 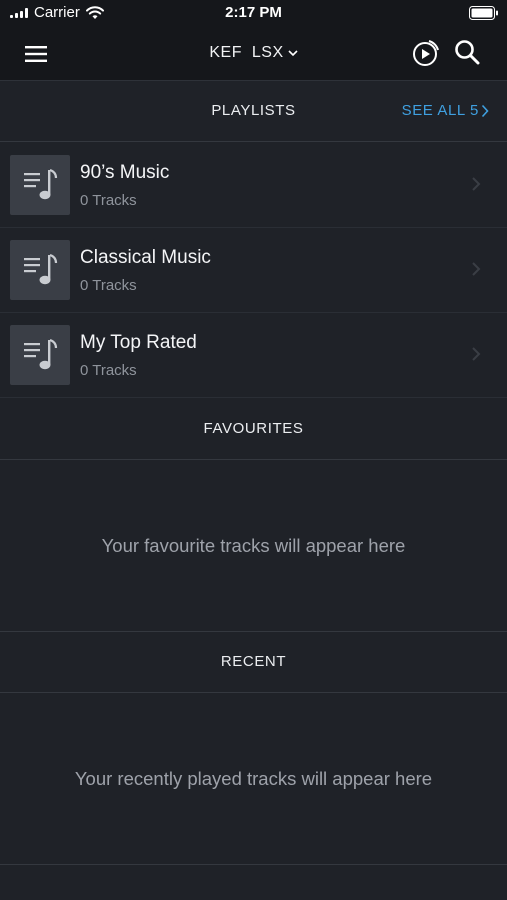 I want to click on playlist-row: Classical Music 0 Tracks, so click(x=253, y=270).